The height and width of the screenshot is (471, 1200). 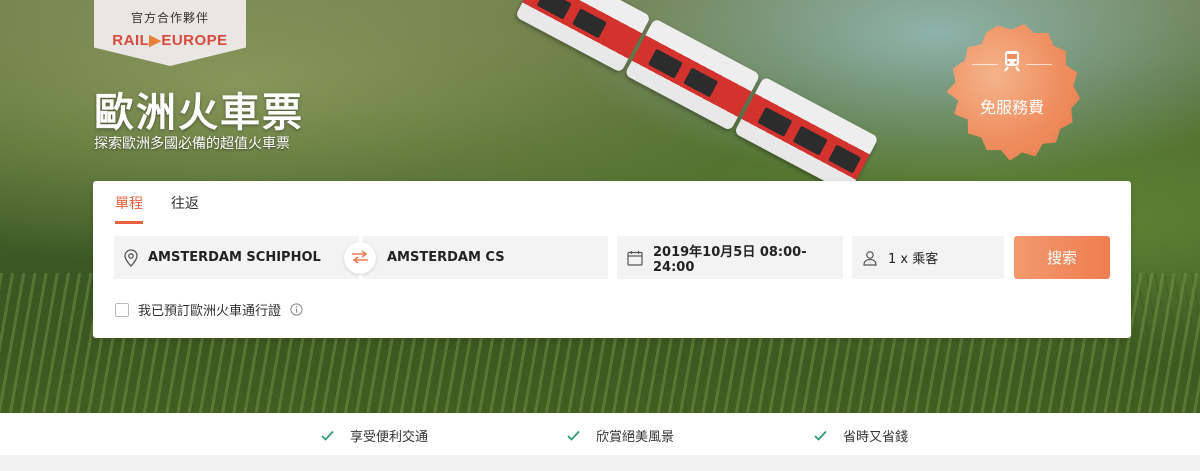 I want to click on origin-field: AMSTERDAM SCHIPHOL, so click(x=236, y=257).